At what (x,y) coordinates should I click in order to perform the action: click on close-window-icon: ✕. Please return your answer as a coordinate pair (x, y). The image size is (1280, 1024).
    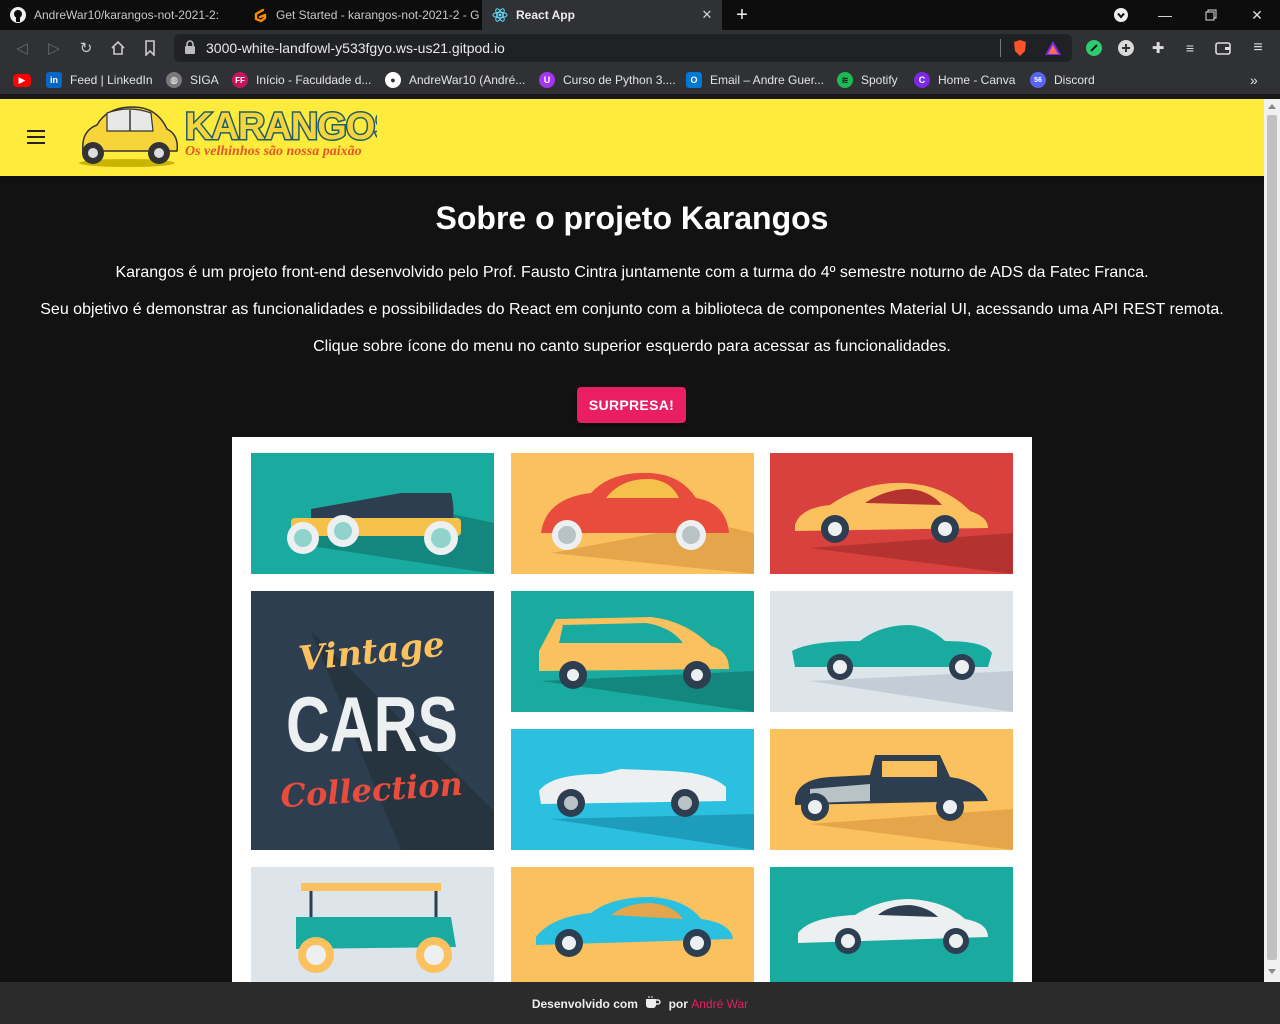
    Looking at the image, I should click on (1257, 15).